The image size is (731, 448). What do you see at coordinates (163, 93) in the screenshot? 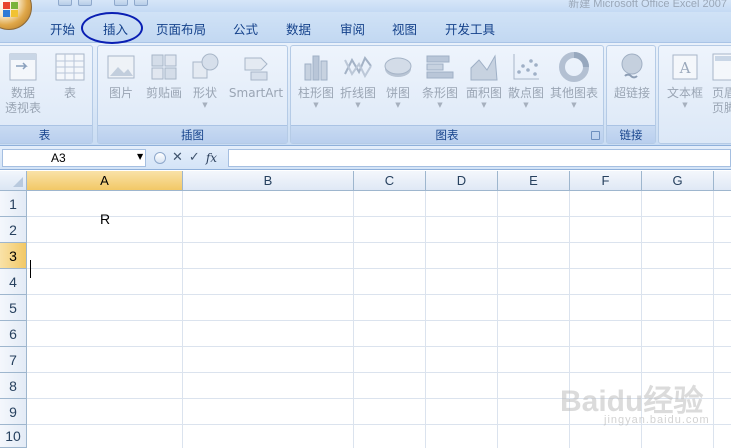
I see `clipart-label: 剪贴画` at bounding box center [163, 93].